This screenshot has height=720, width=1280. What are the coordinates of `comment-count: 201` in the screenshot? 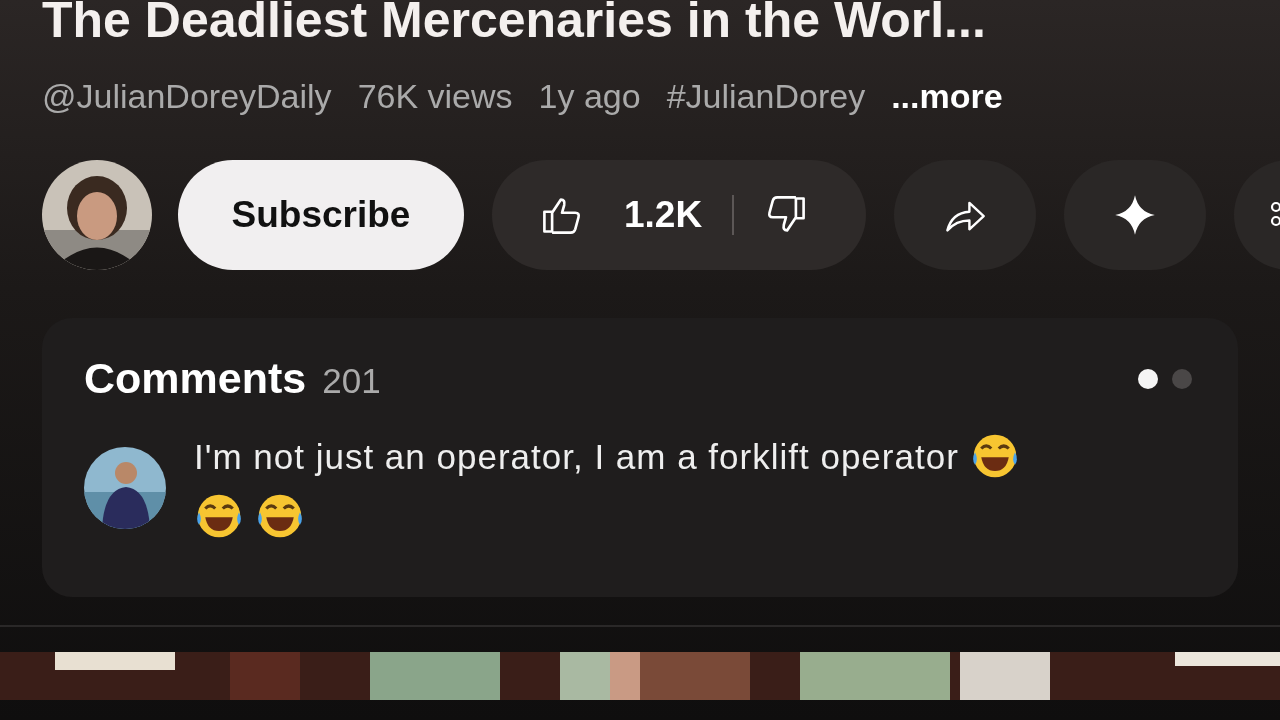 It's located at (351, 381).